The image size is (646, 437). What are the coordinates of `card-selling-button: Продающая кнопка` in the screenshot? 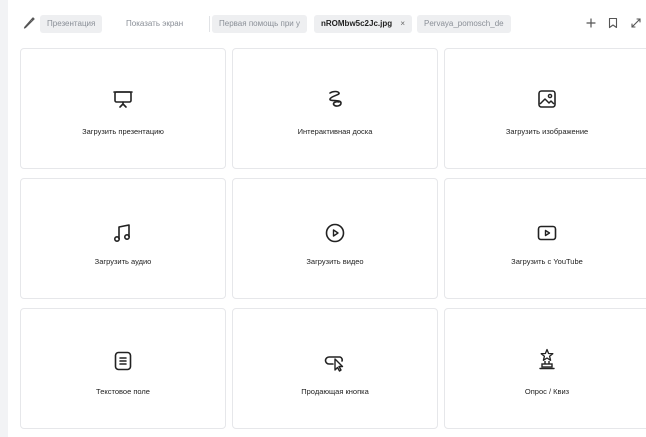 It's located at (335, 368).